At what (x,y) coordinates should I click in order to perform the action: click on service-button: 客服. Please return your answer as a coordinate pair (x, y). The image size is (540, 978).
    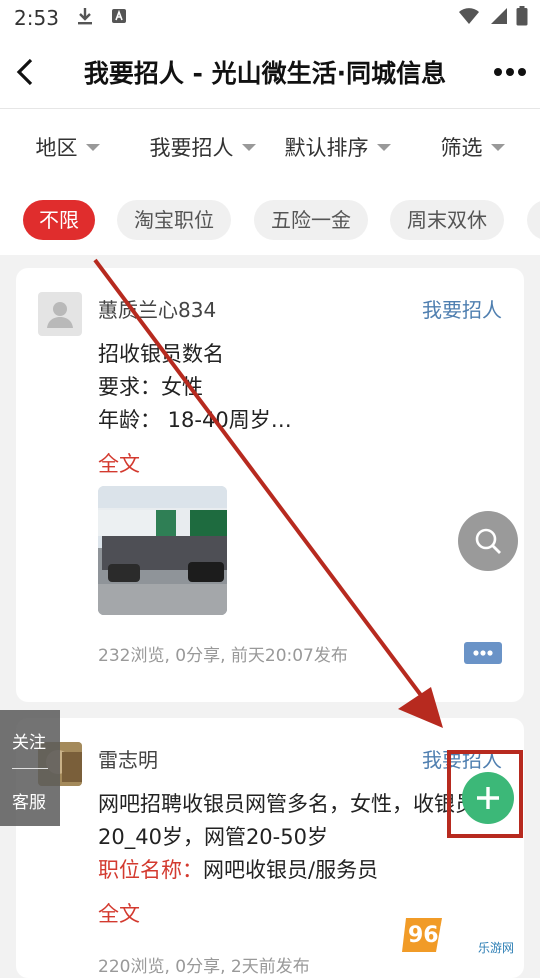
    Looking at the image, I should click on (29, 800).